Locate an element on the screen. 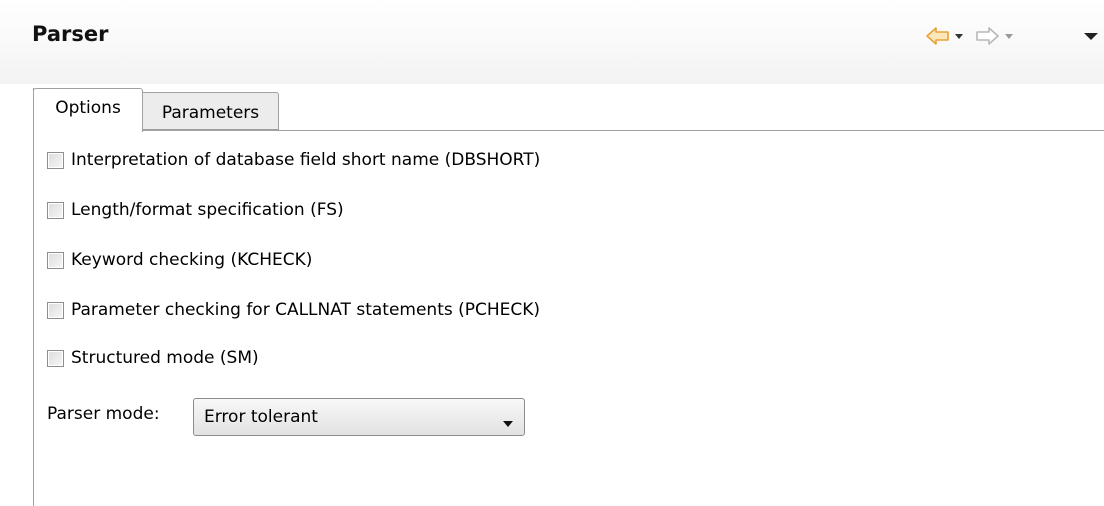 Image resolution: width=1104 pixels, height=506 pixels. page-title: Parser is located at coordinates (70, 34).